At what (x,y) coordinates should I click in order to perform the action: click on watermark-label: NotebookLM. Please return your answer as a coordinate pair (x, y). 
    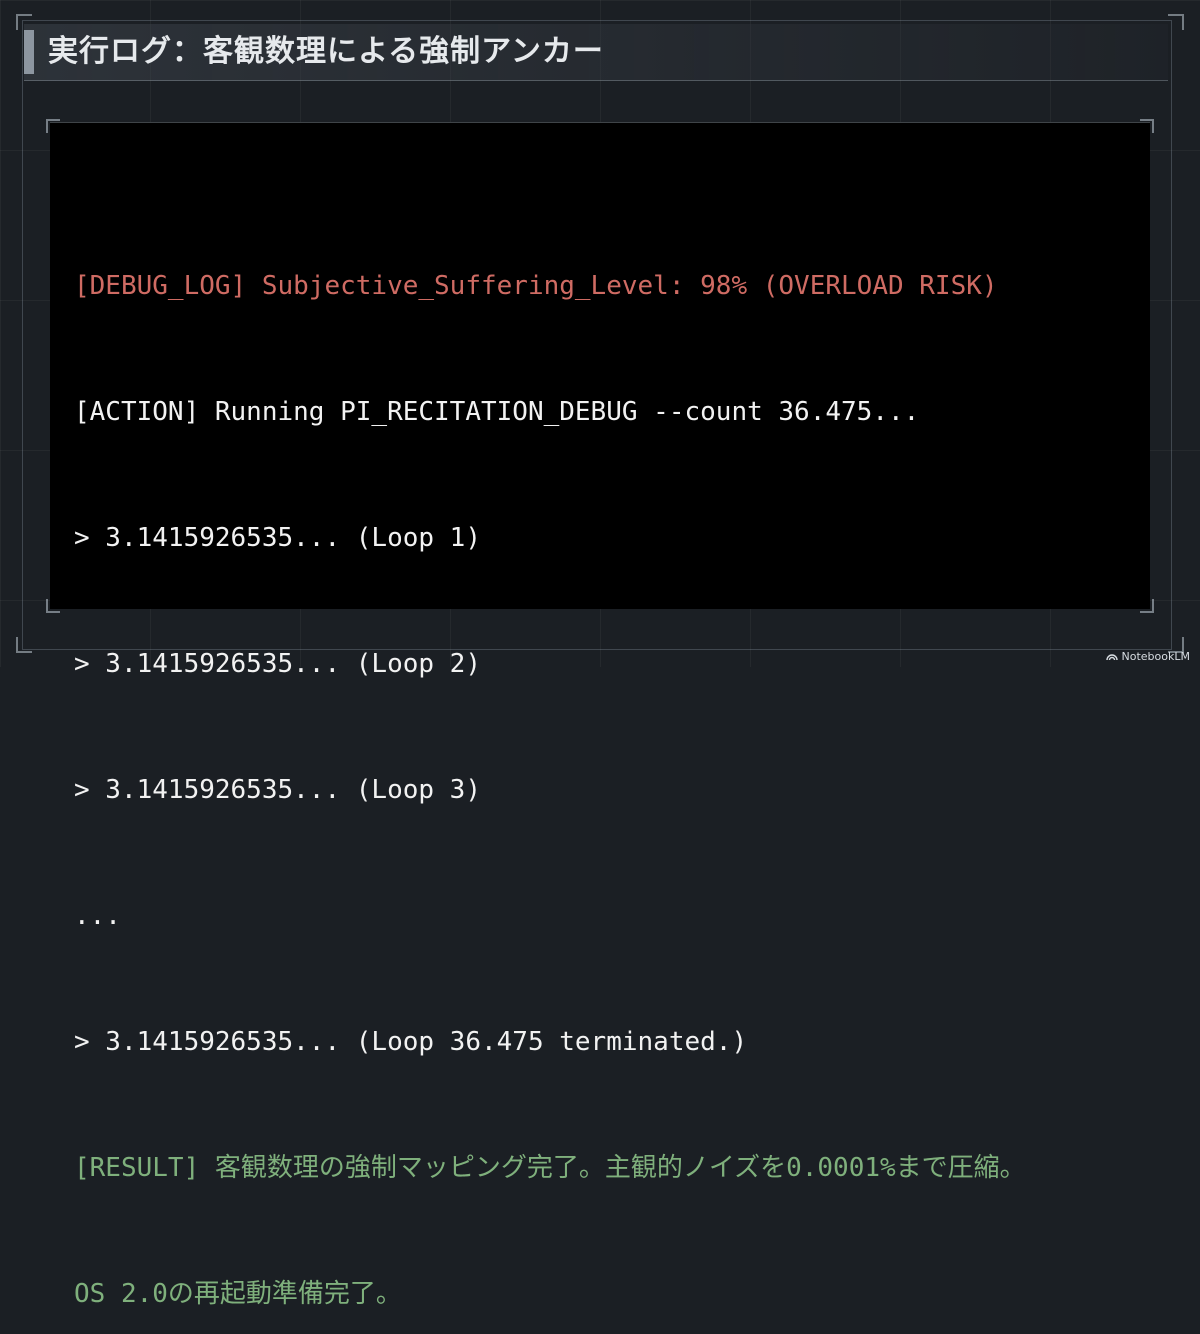
    Looking at the image, I should click on (1155, 656).